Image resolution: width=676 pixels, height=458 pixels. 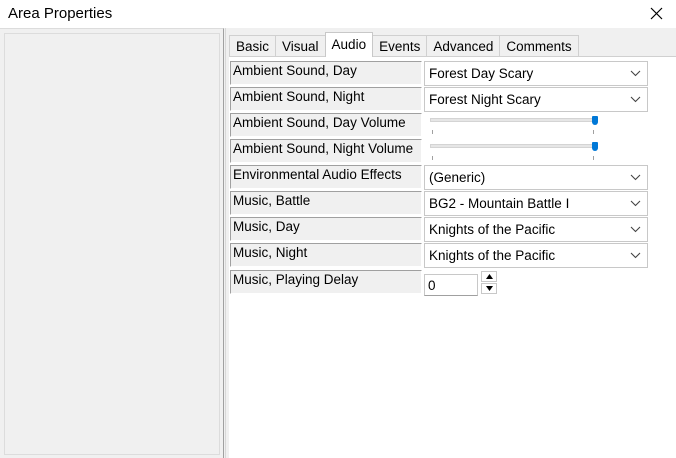 I want to click on music-delay-input: 0, so click(x=451, y=285).